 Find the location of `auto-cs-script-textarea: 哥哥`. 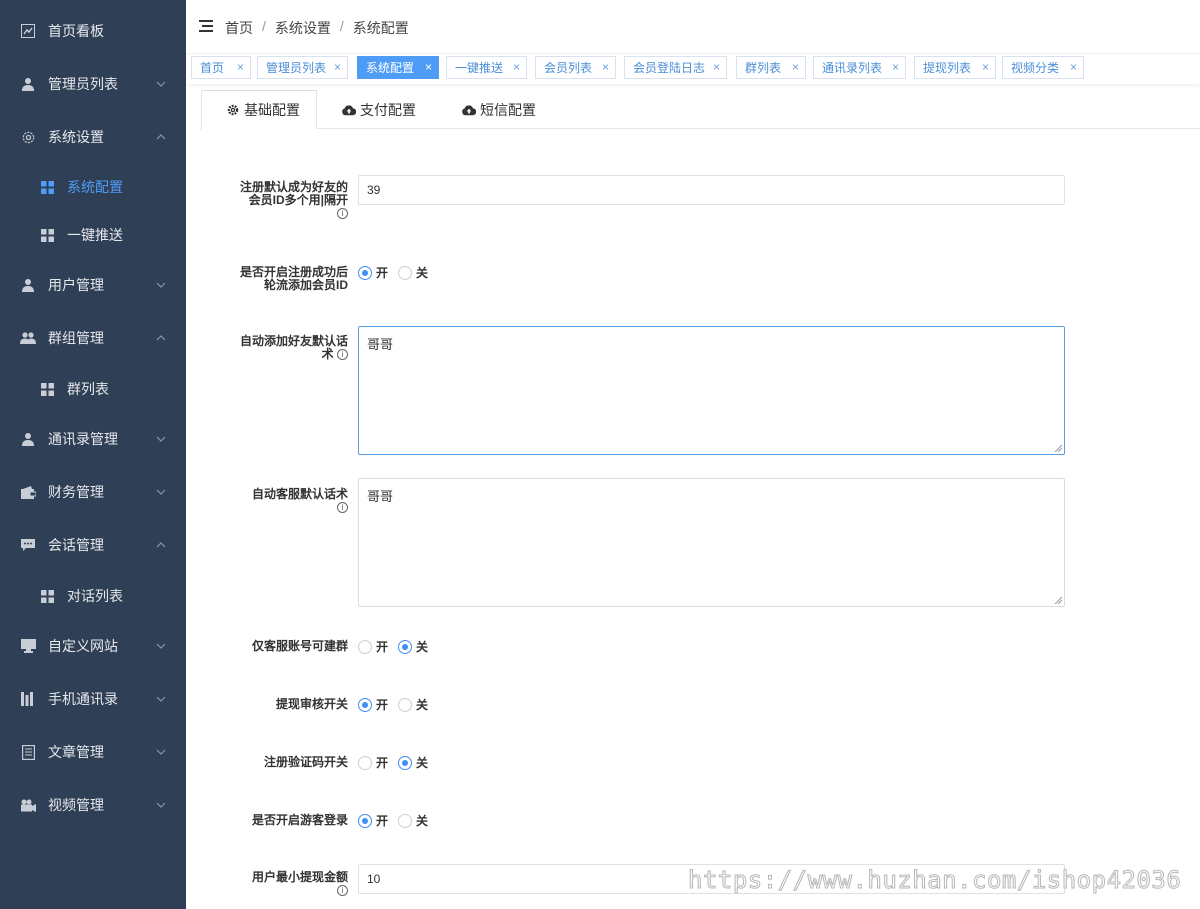

auto-cs-script-textarea: 哥哥 is located at coordinates (711, 542).